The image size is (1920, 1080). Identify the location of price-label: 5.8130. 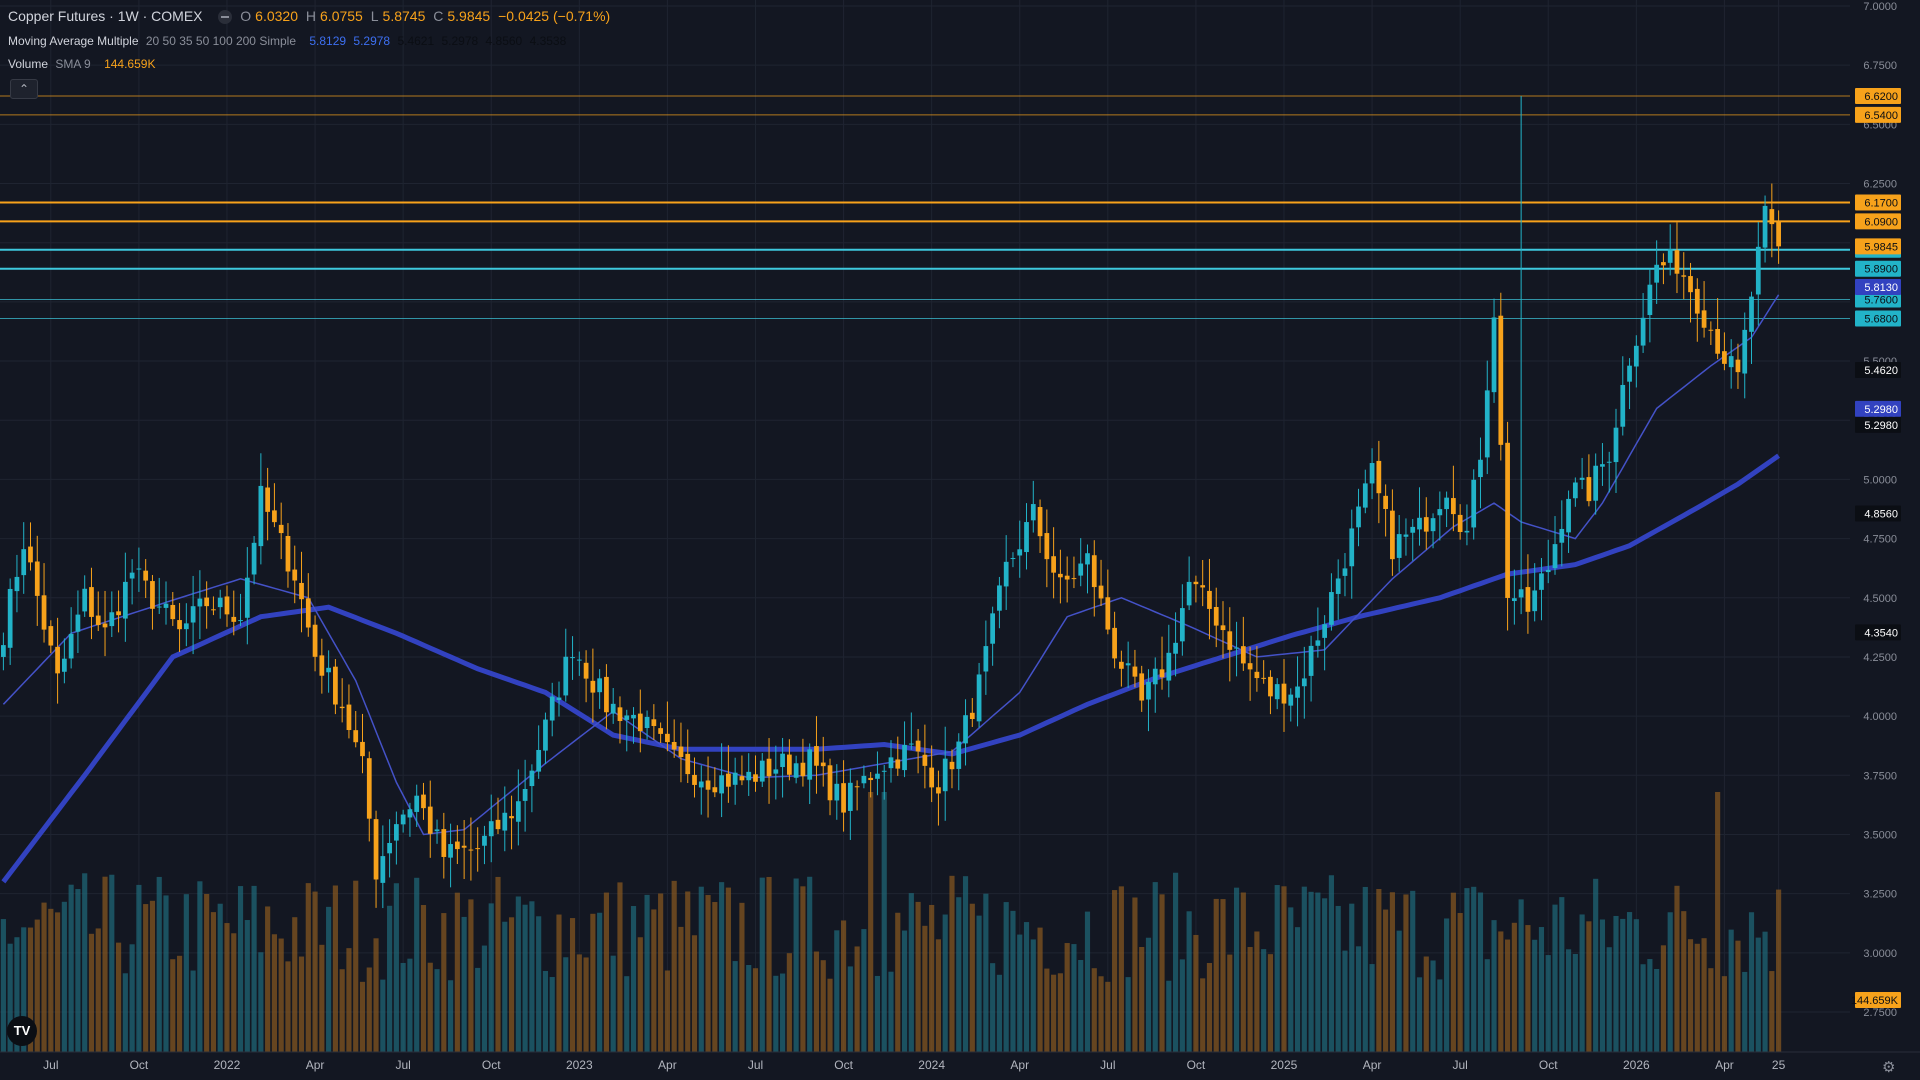
(1881, 288).